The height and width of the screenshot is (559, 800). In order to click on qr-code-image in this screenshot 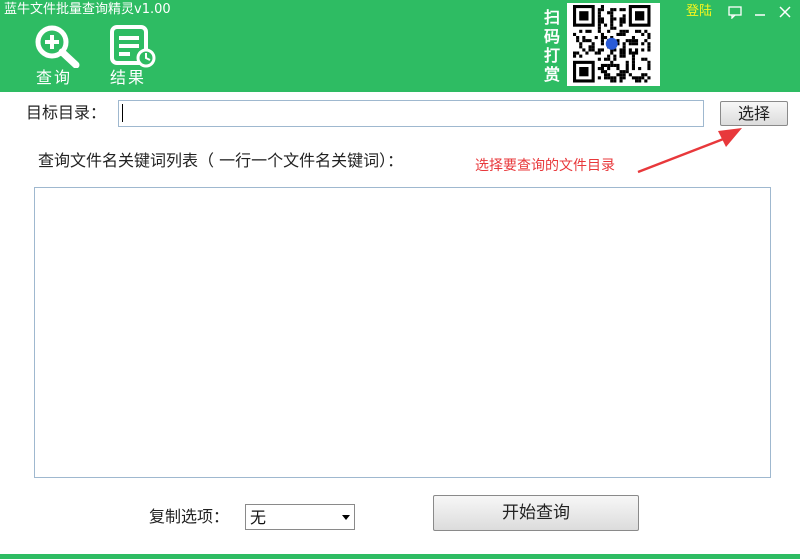, I will do `click(613, 44)`.